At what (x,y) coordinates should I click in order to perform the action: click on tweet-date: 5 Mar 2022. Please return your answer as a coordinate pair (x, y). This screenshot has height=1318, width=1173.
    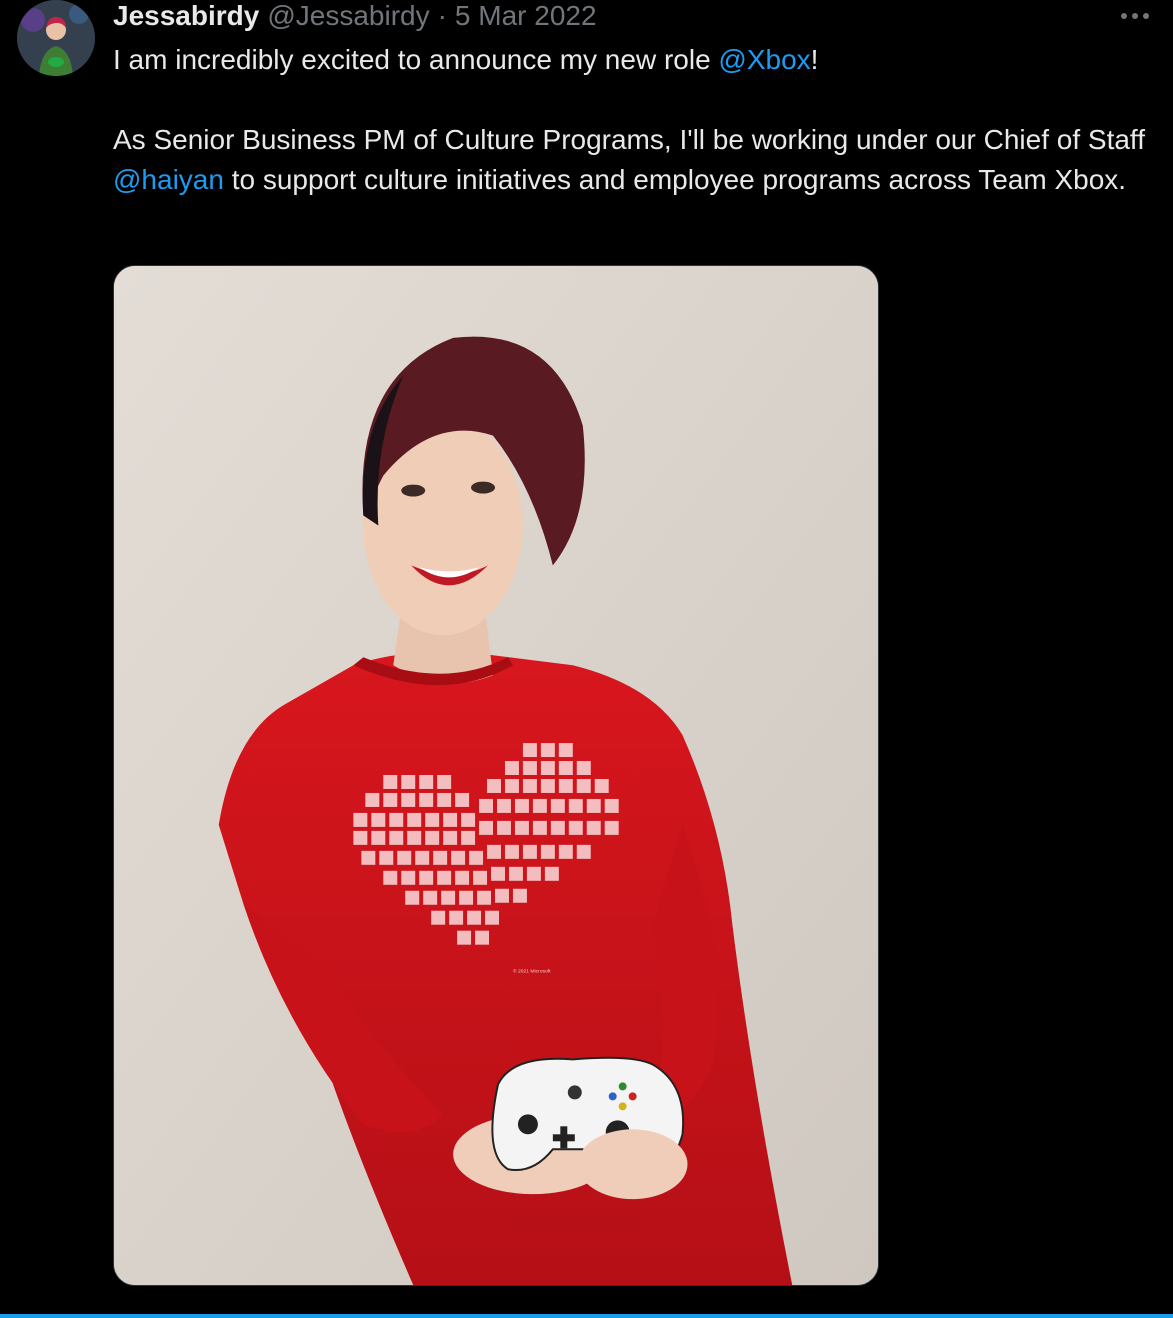
    Looking at the image, I should click on (526, 16).